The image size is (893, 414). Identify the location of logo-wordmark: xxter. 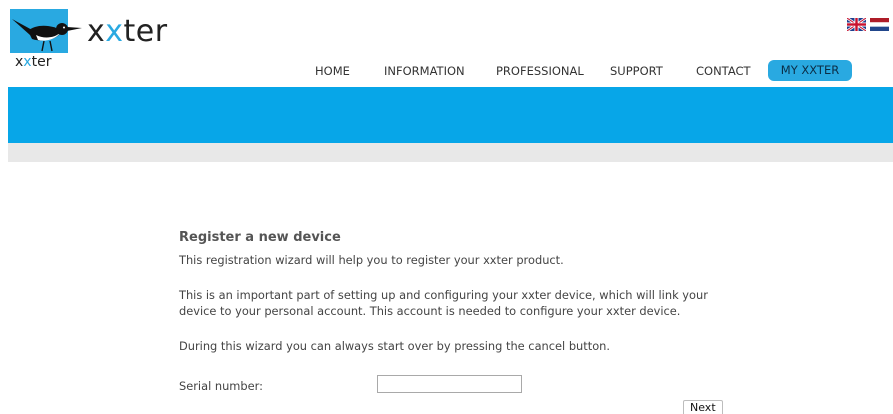
(127, 31).